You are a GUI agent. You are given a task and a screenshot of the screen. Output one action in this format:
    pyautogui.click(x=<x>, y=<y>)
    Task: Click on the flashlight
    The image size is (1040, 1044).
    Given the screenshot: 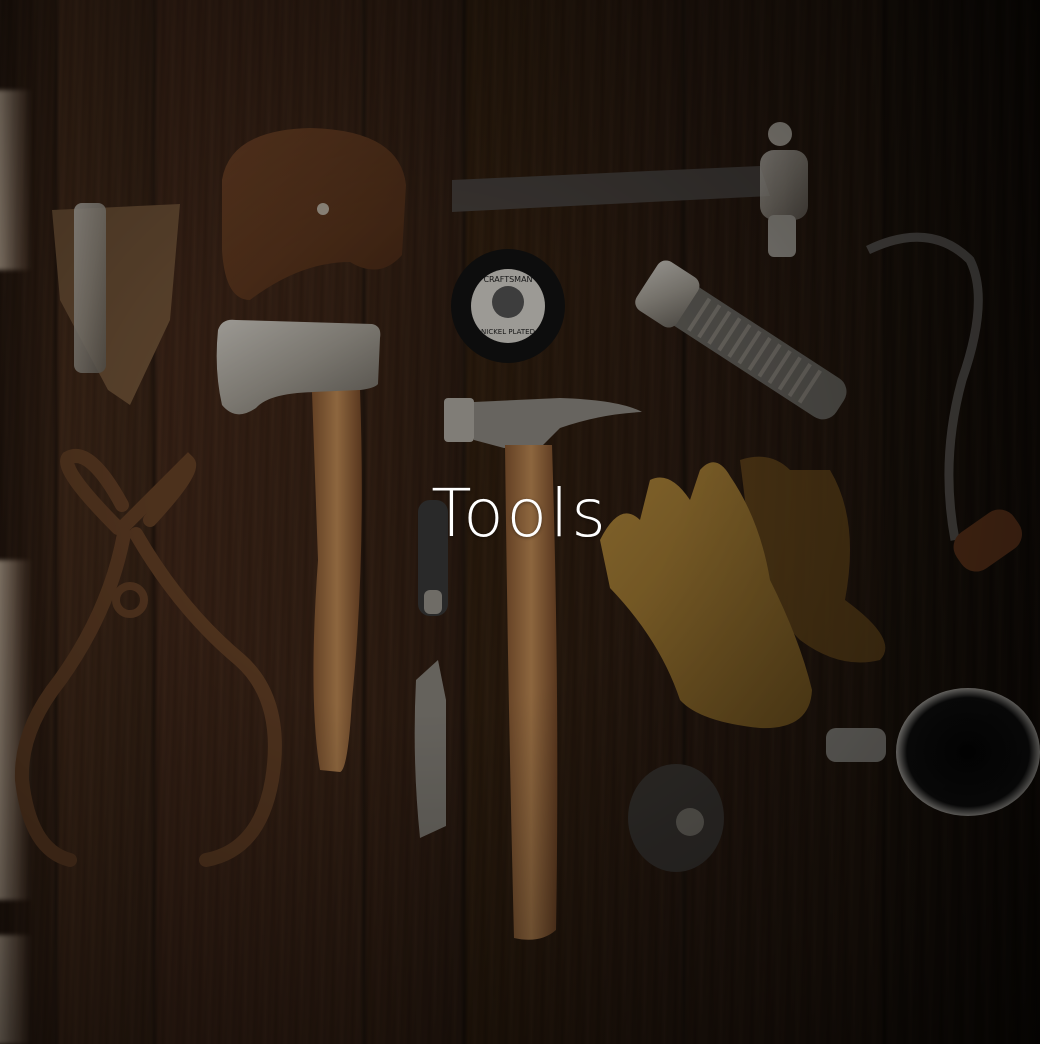 What is the action you would take?
    pyautogui.click(x=741, y=340)
    